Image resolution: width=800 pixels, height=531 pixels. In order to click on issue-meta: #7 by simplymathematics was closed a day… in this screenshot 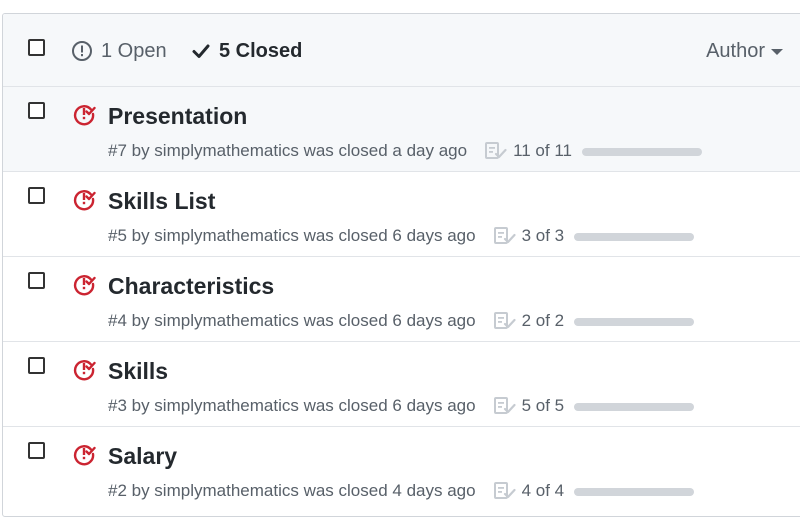, I will do `click(405, 151)`.